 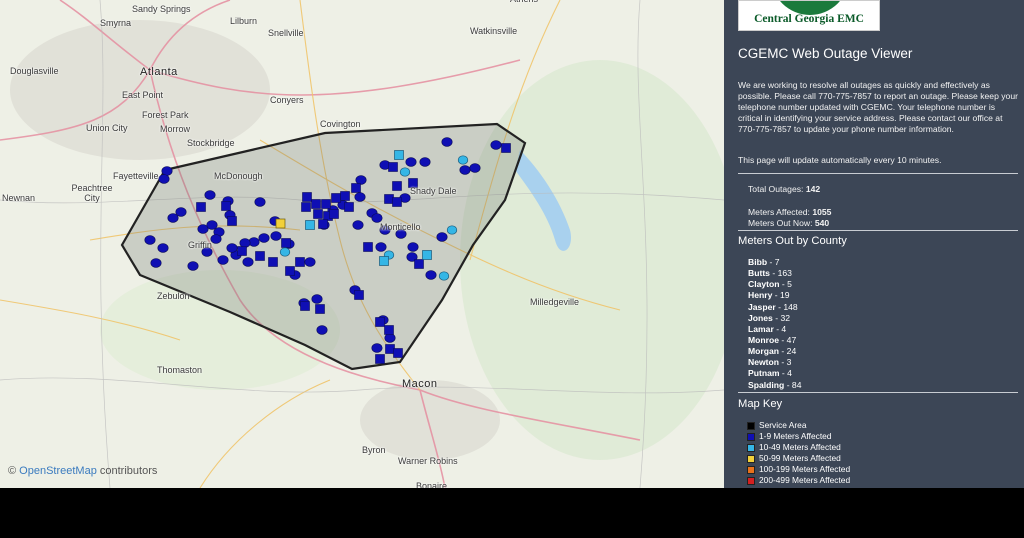 I want to click on county-count: - 32, so click(x=783, y=317).